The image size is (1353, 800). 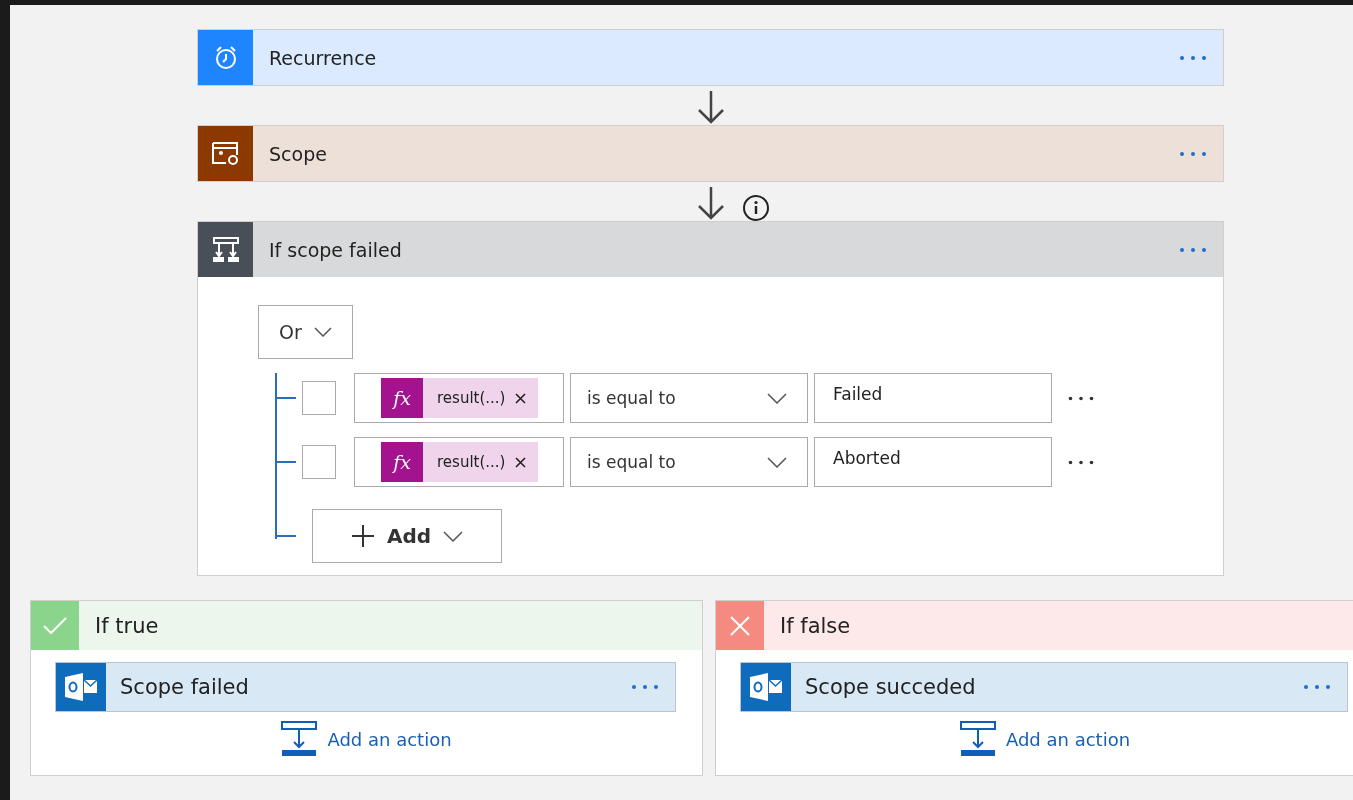 I want to click on value-field: Aborted, so click(x=933, y=462).